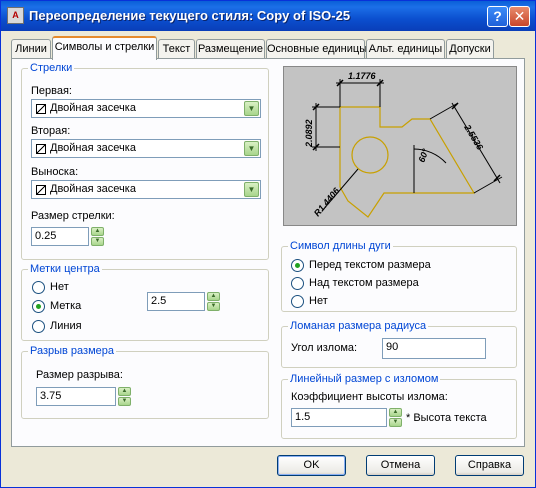  I want to click on center-mark-radio, so click(38, 306).